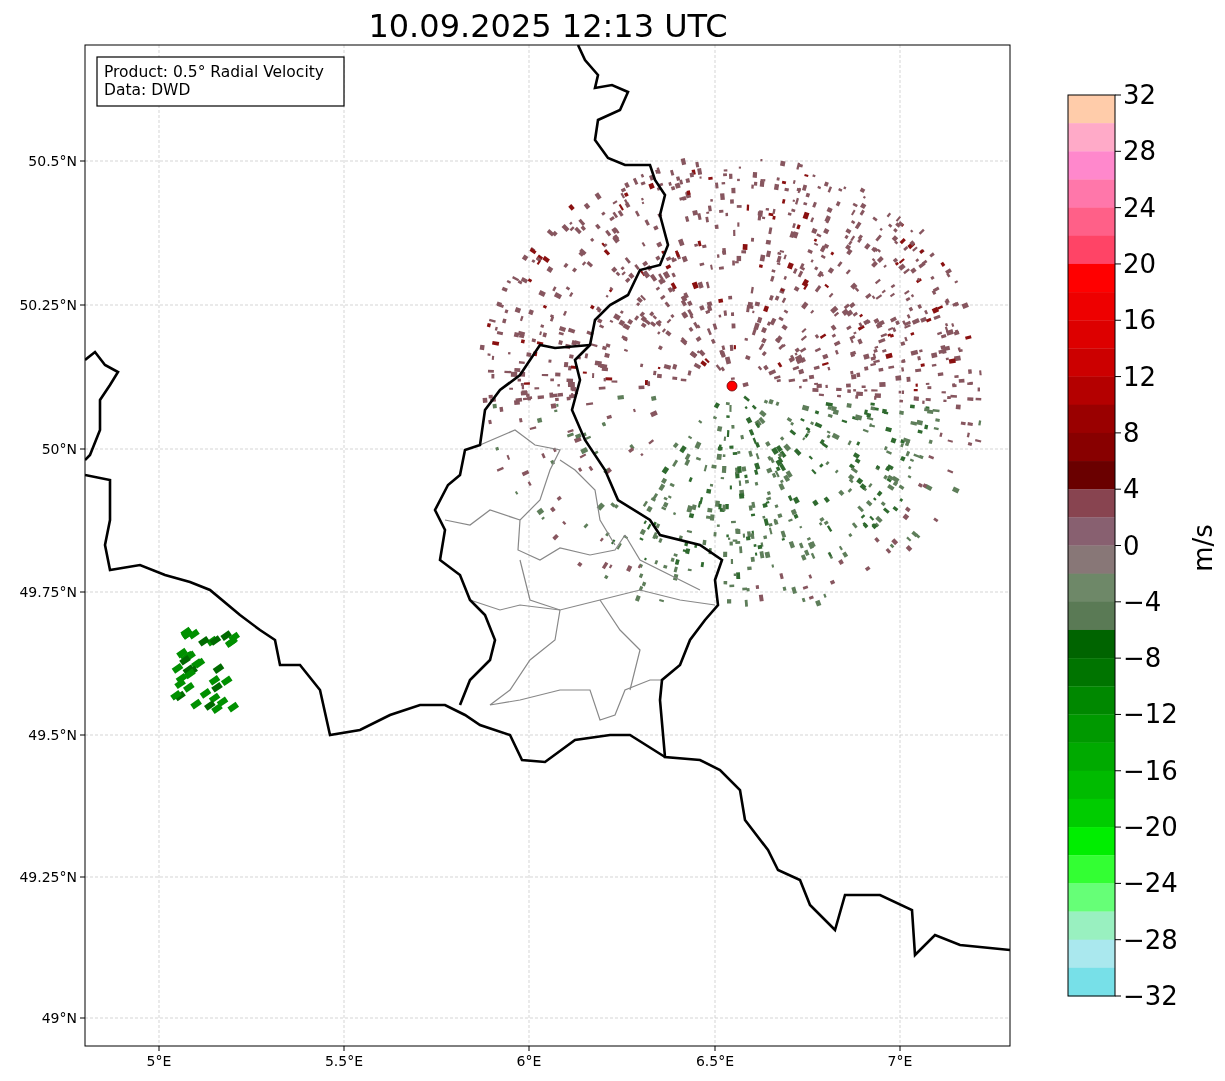  I want to click on colorbar-tick-label: −32, so click(1150, 996).